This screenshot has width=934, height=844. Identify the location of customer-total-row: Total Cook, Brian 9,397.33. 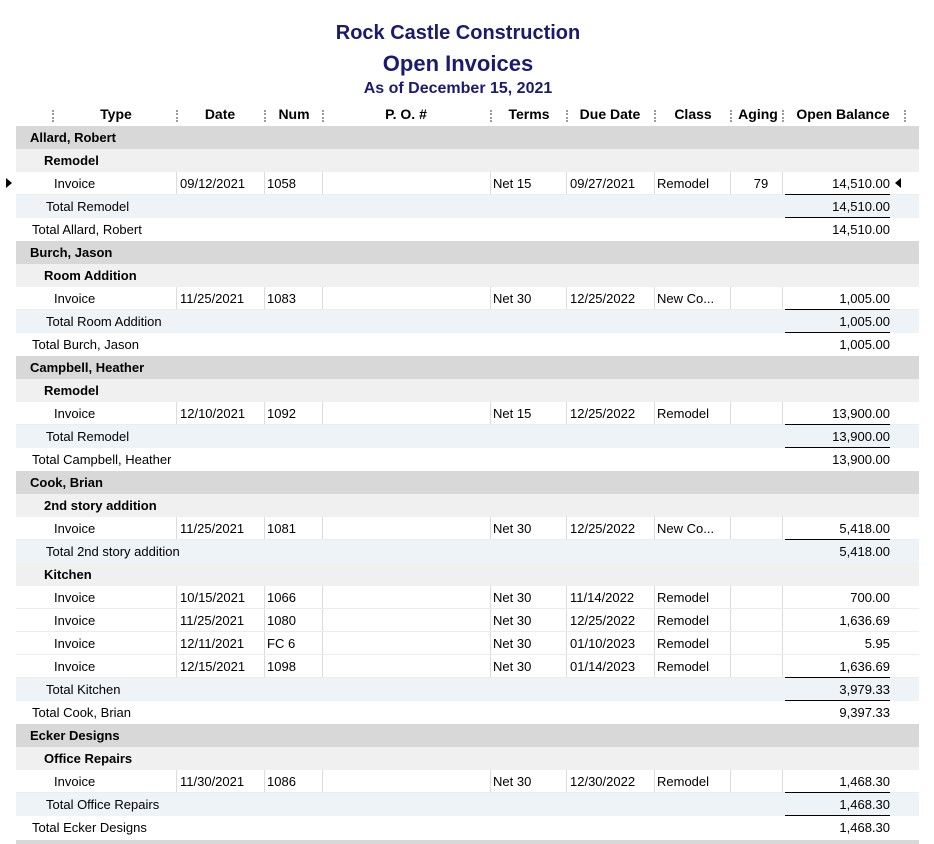
(467, 712).